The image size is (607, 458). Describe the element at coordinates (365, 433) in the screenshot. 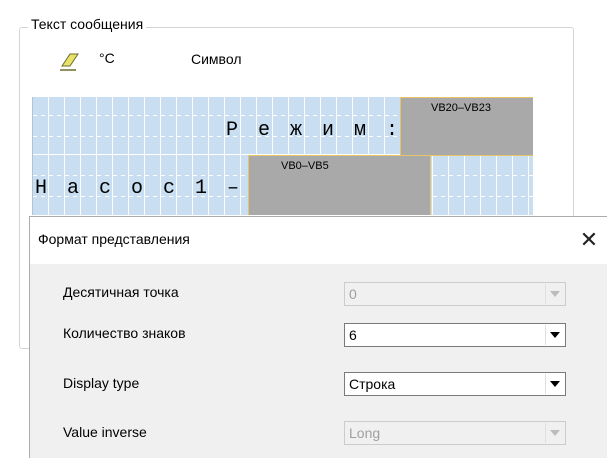

I see `value-inverse-value: Long` at that location.